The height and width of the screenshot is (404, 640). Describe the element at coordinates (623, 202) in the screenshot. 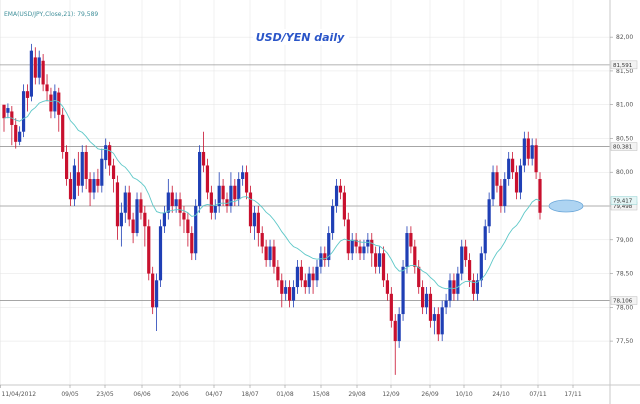

I see `ema-tag-label: 79,417` at that location.